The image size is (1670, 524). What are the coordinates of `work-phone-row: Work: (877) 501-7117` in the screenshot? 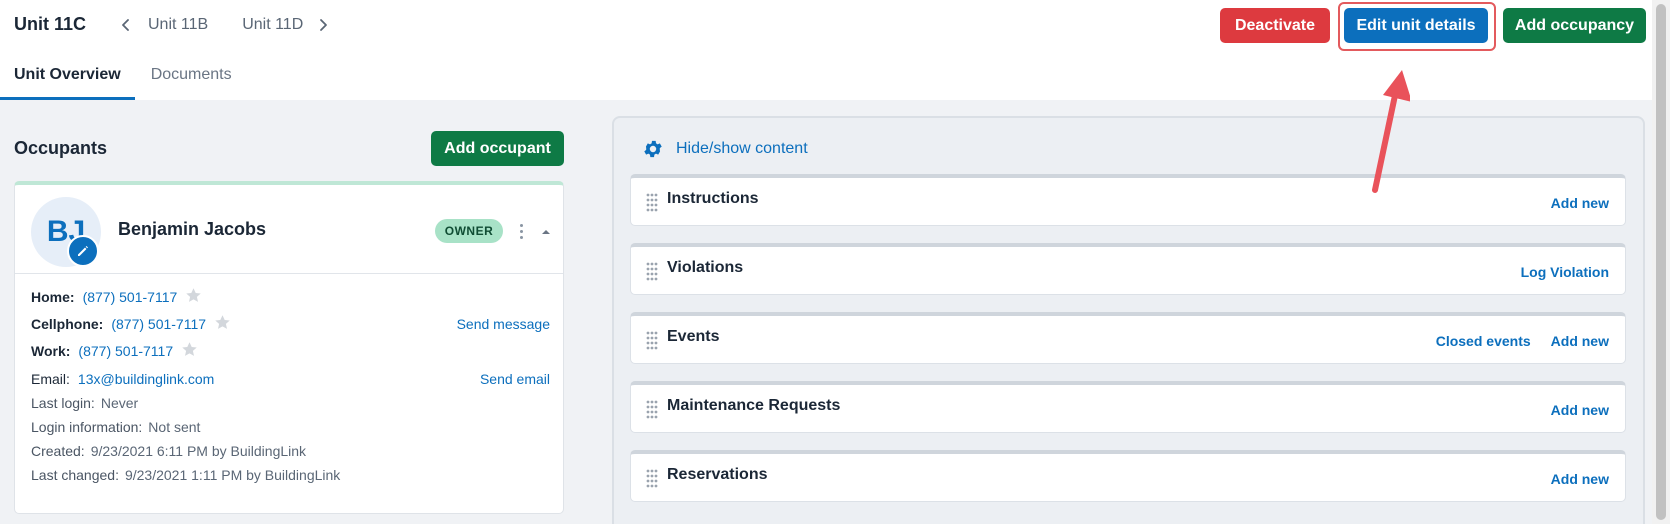 It's located at (114, 350).